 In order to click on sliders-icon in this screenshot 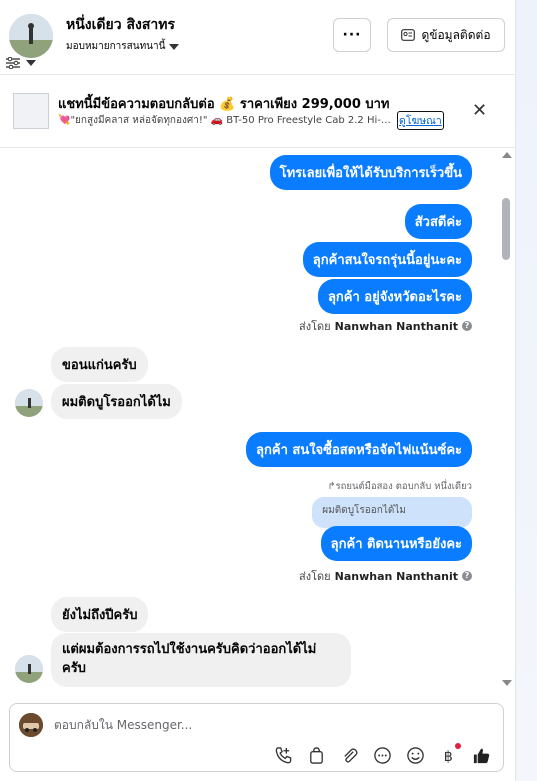, I will do `click(13, 63)`.